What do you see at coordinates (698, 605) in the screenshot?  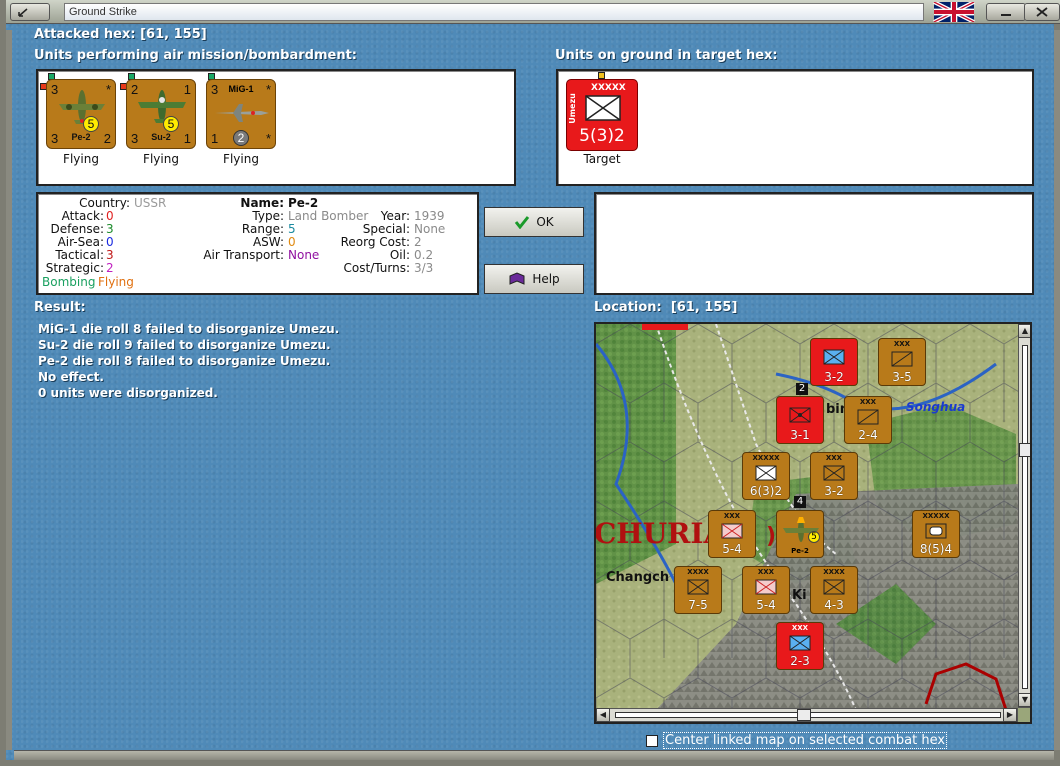 I see `unit-strength: 7-5` at bounding box center [698, 605].